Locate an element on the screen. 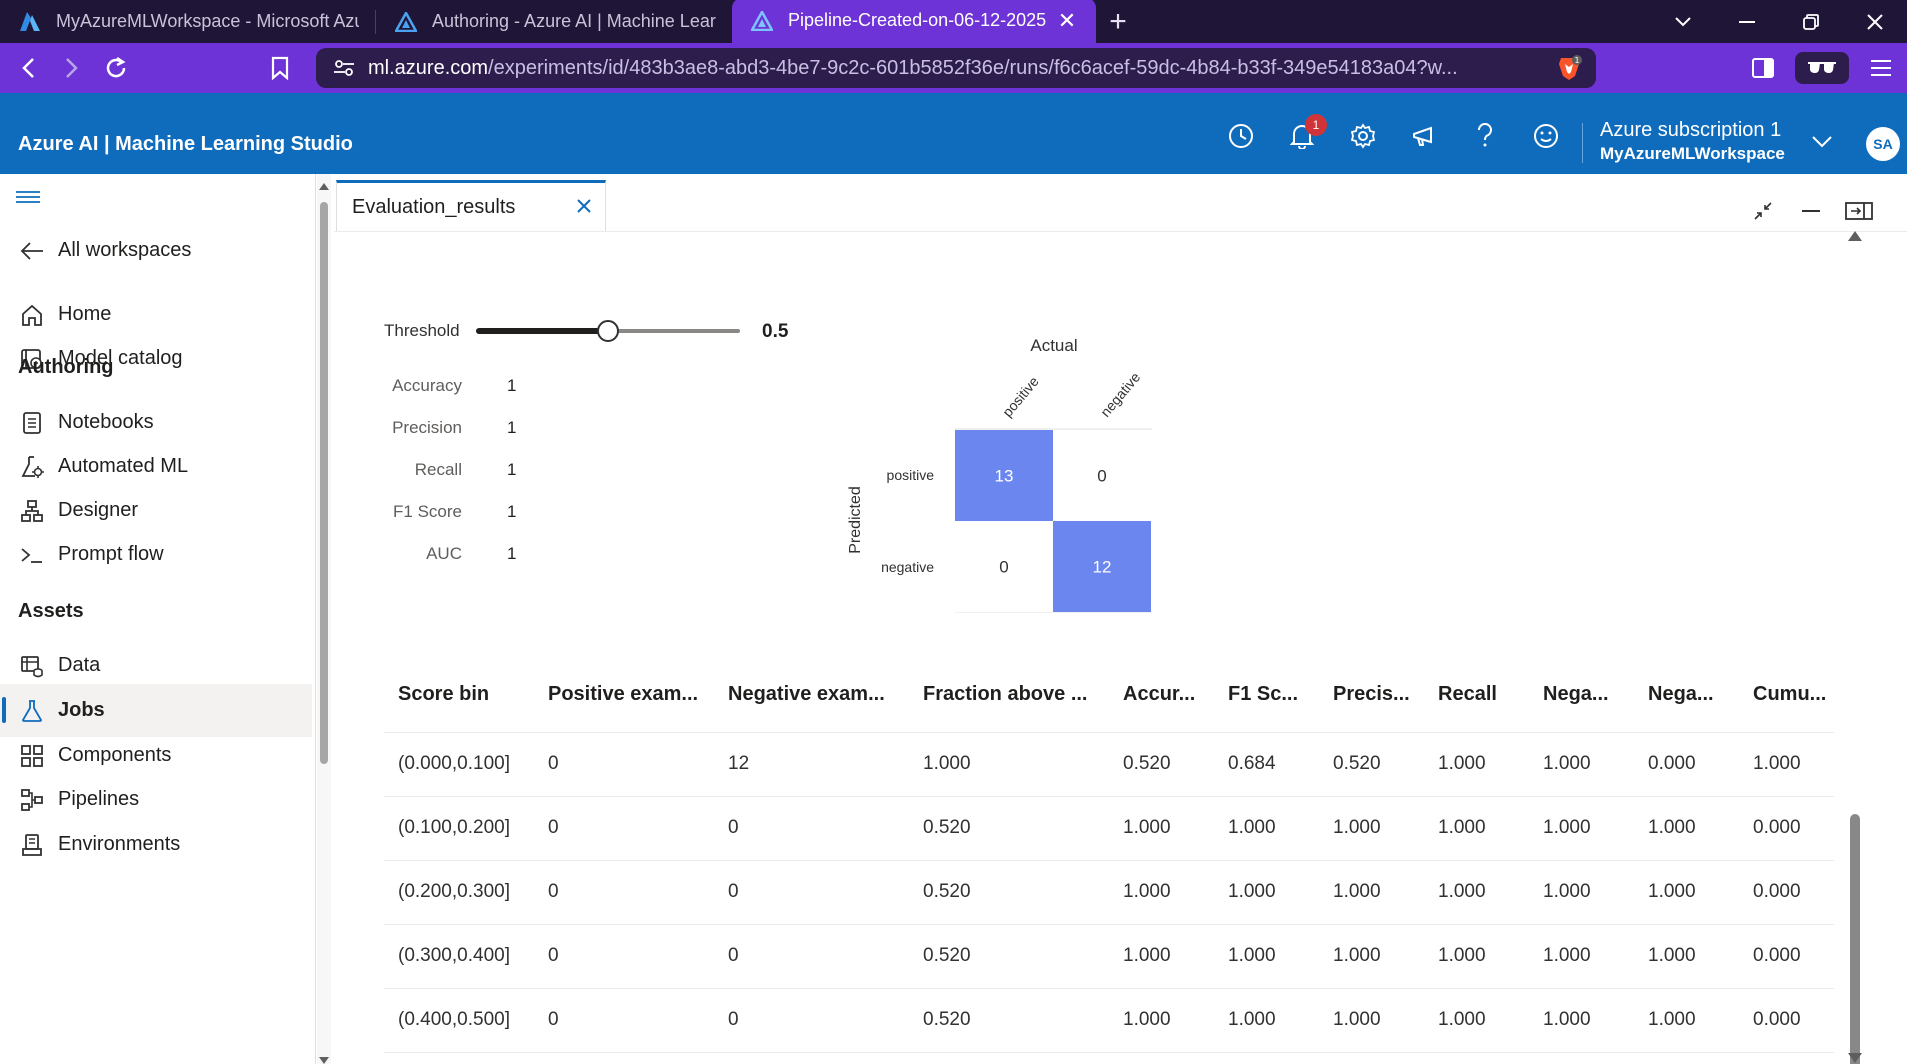 The height and width of the screenshot is (1064, 1907). threshold-slider is located at coordinates (608, 331).